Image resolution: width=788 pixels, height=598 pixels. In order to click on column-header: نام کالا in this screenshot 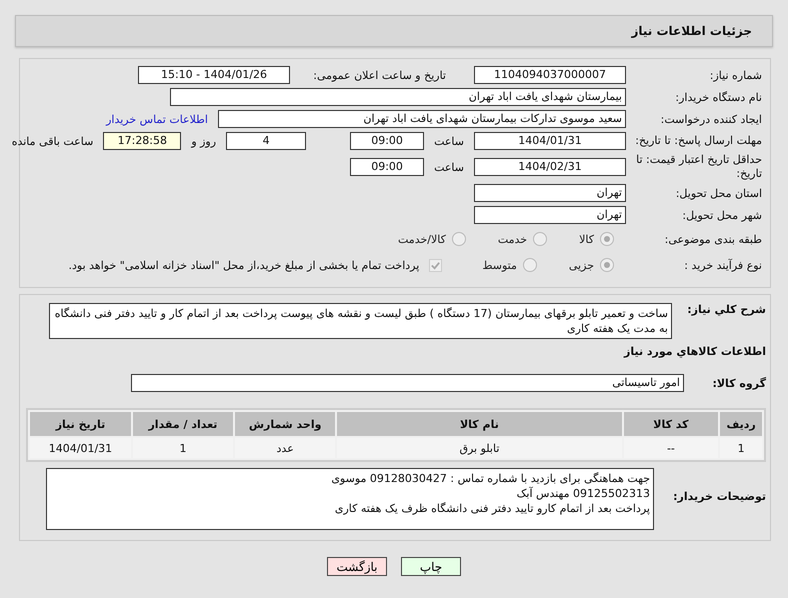, I will do `click(479, 424)`.